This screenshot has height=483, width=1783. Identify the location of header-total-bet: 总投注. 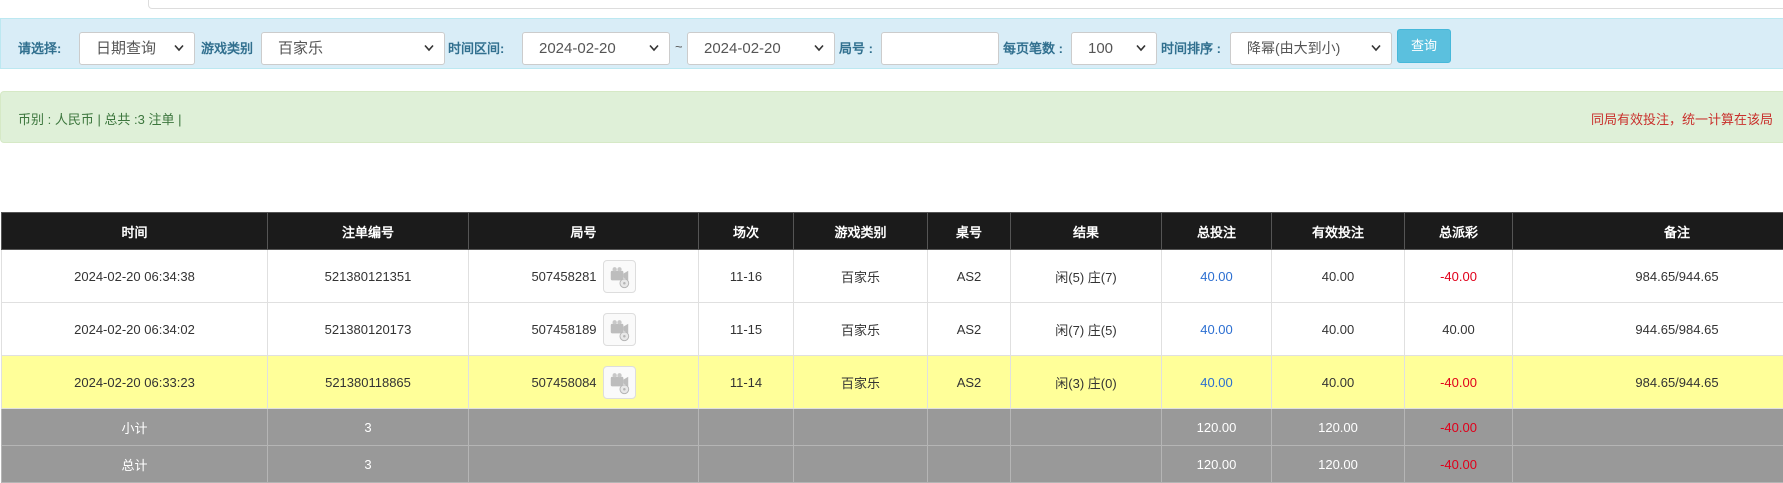
(1217, 231).